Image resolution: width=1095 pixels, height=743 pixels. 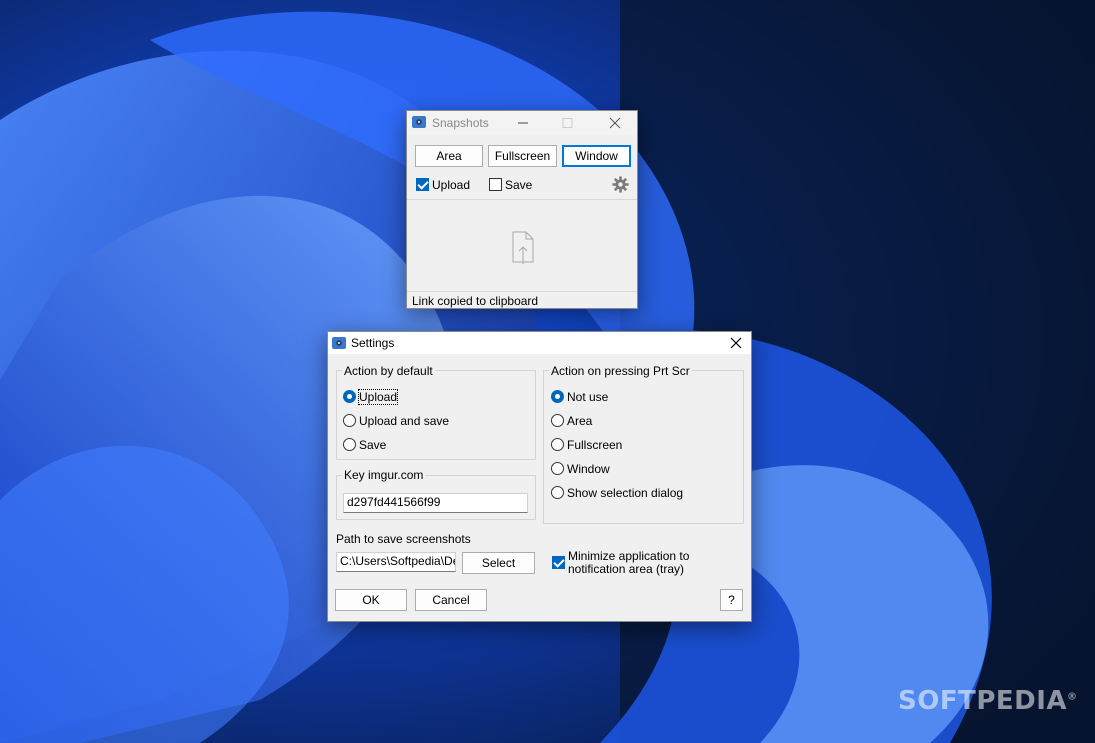 I want to click on drop-area, so click(x=522, y=245).